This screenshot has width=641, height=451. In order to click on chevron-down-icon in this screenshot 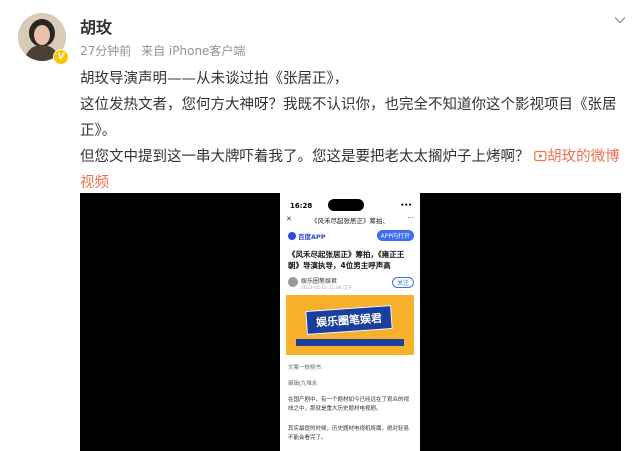, I will do `click(620, 19)`.